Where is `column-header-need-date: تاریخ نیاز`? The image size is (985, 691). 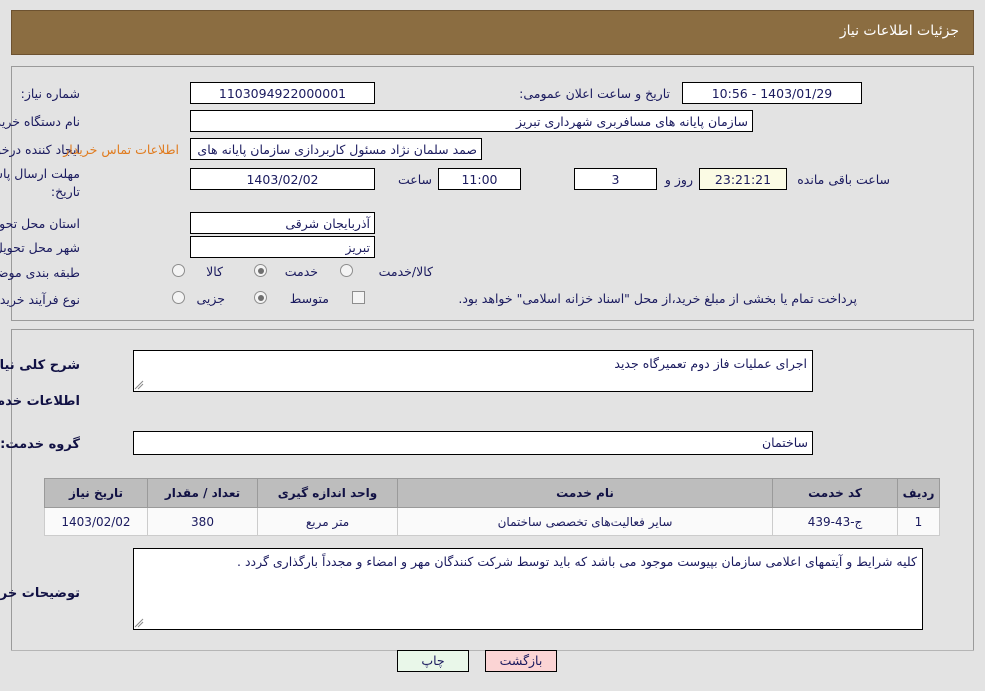
column-header-need-date: تاریخ نیاز is located at coordinates (96, 493).